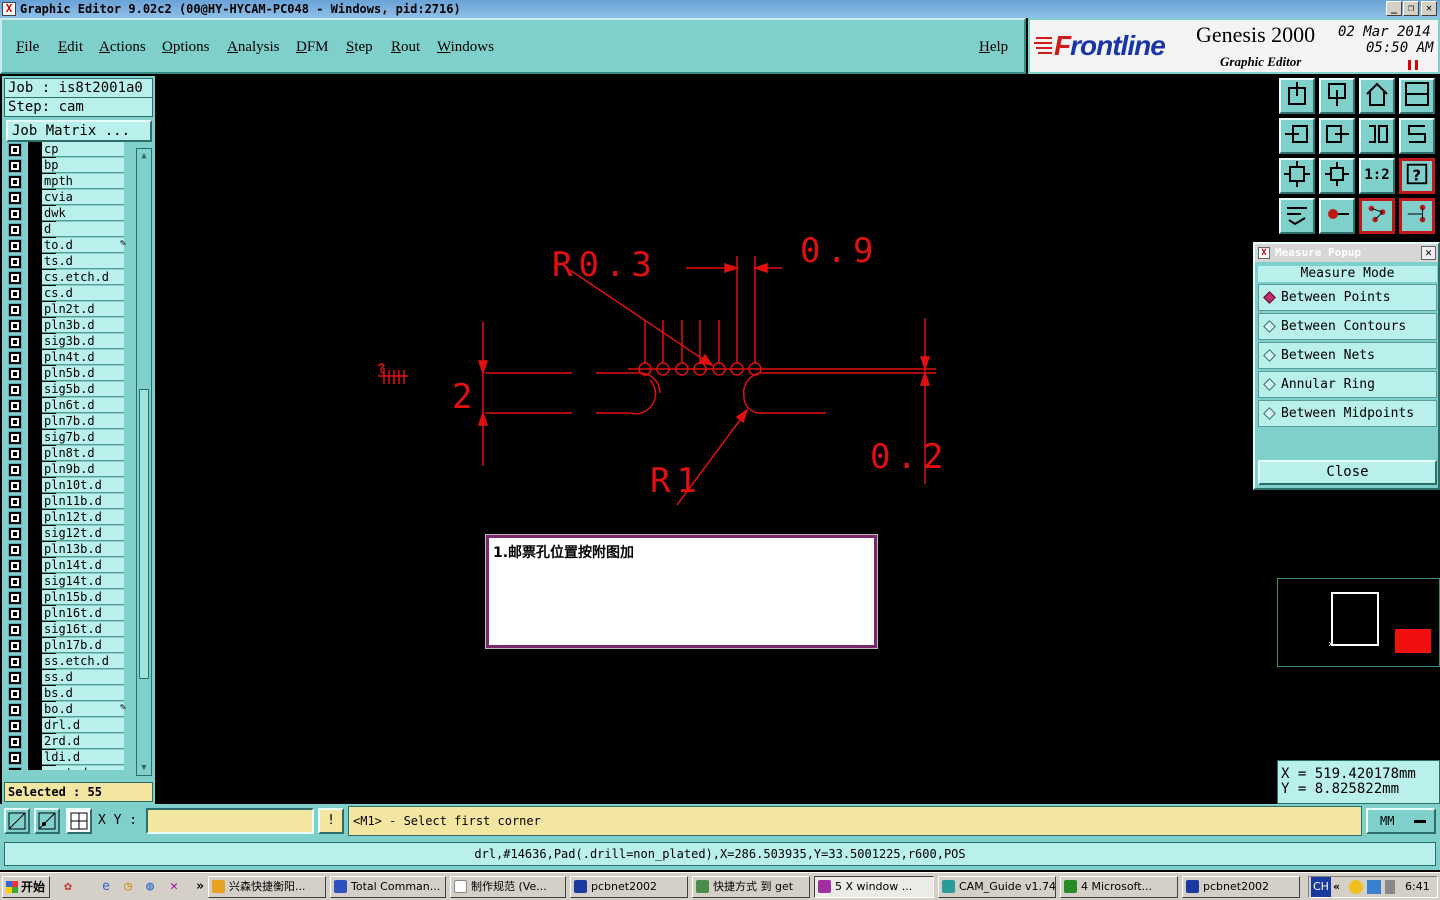  Describe the element at coordinates (200, 887) in the screenshot. I see `quick-launch-more-icon: »` at that location.